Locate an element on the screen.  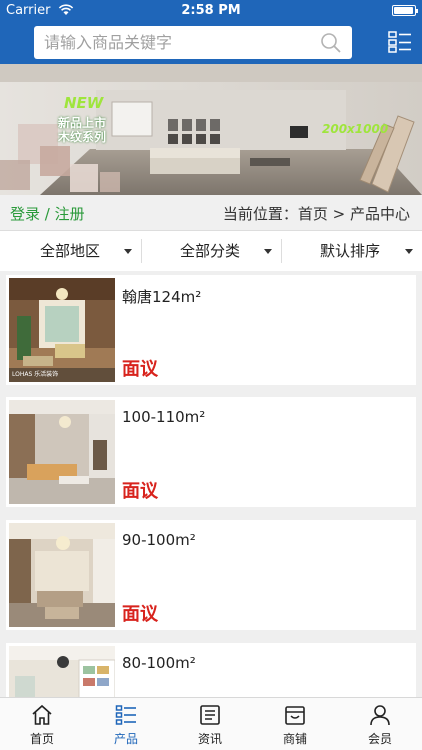
status-bar: Carrier 2:58 PM is located at coordinates (211, 11).